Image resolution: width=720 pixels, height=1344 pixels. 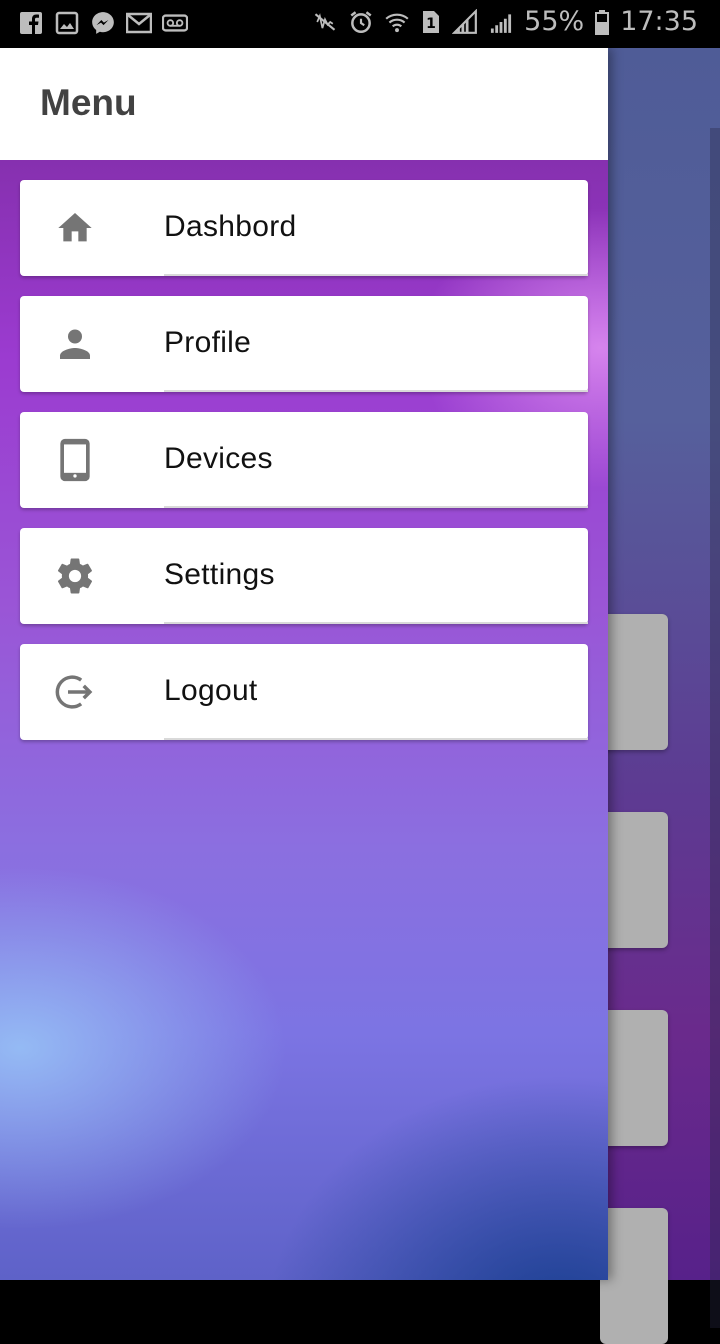 I want to click on facebook-icon, so click(x=31, y=23).